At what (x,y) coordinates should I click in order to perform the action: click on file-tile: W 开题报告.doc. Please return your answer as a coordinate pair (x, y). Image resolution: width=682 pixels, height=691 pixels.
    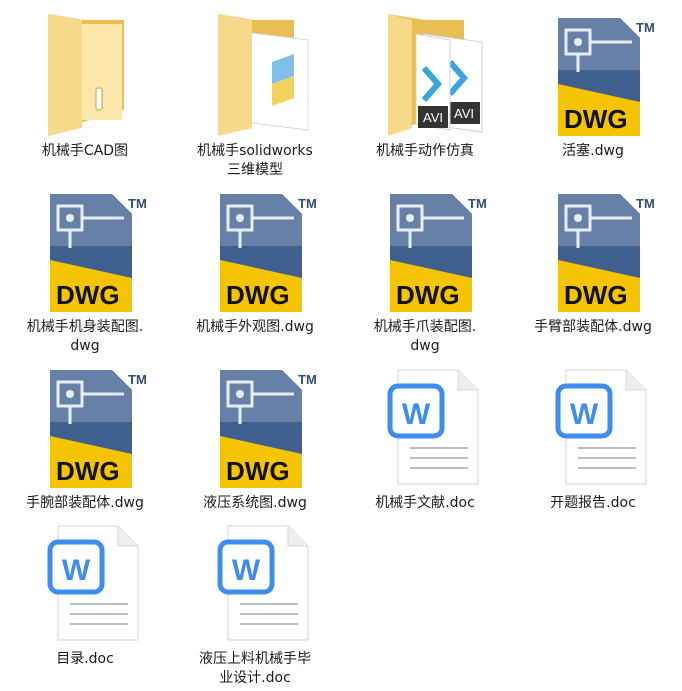
    Looking at the image, I should click on (593, 444).